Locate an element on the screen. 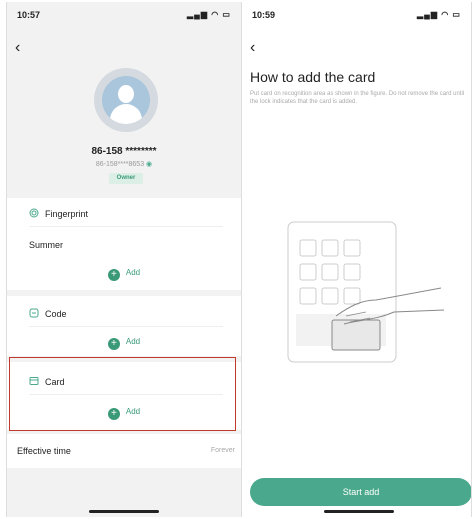 This screenshot has width=475, height=519. card-highlight-box is located at coordinates (122, 394).